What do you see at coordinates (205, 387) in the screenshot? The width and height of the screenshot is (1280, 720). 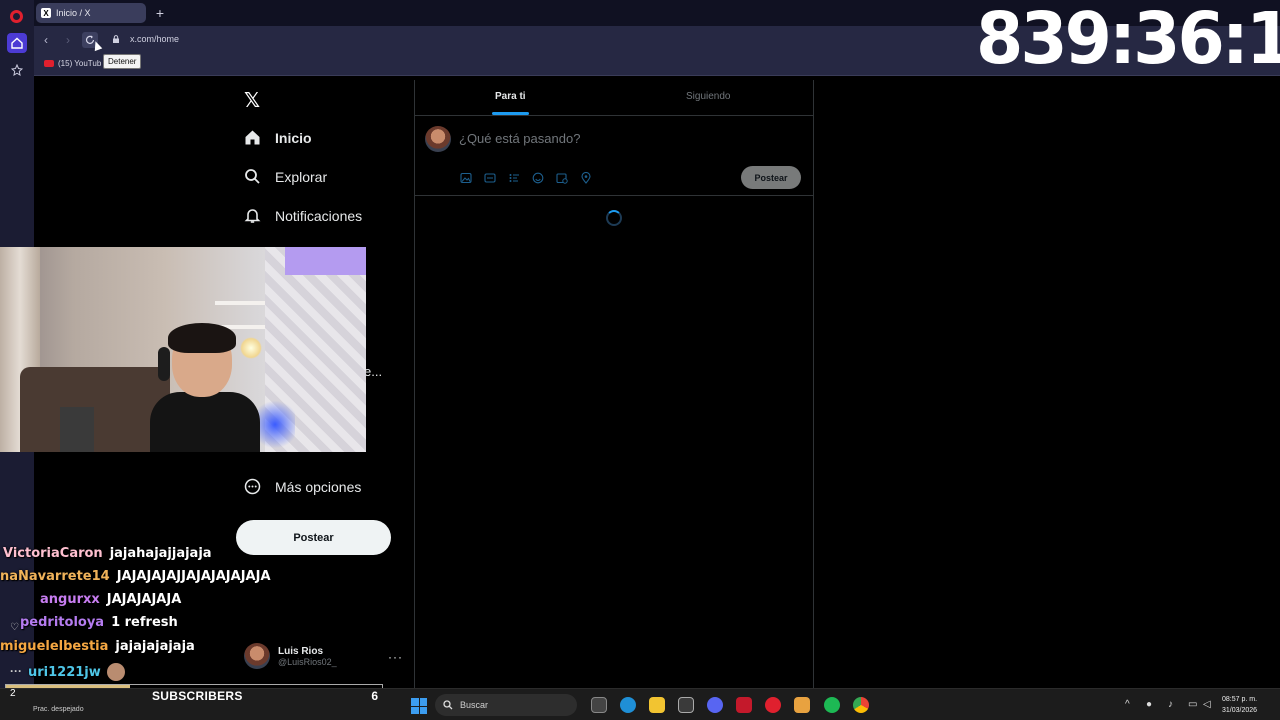 I see `webcam-streamer` at bounding box center [205, 387].